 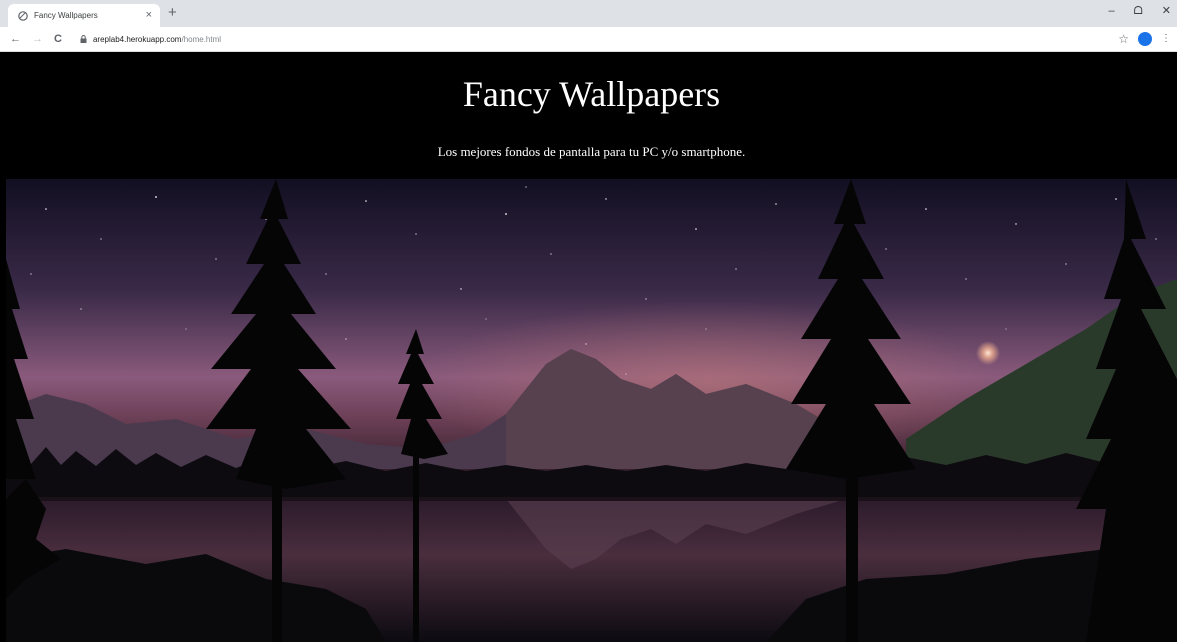 What do you see at coordinates (1112, 11) in the screenshot?
I see `minimize-button: –` at bounding box center [1112, 11].